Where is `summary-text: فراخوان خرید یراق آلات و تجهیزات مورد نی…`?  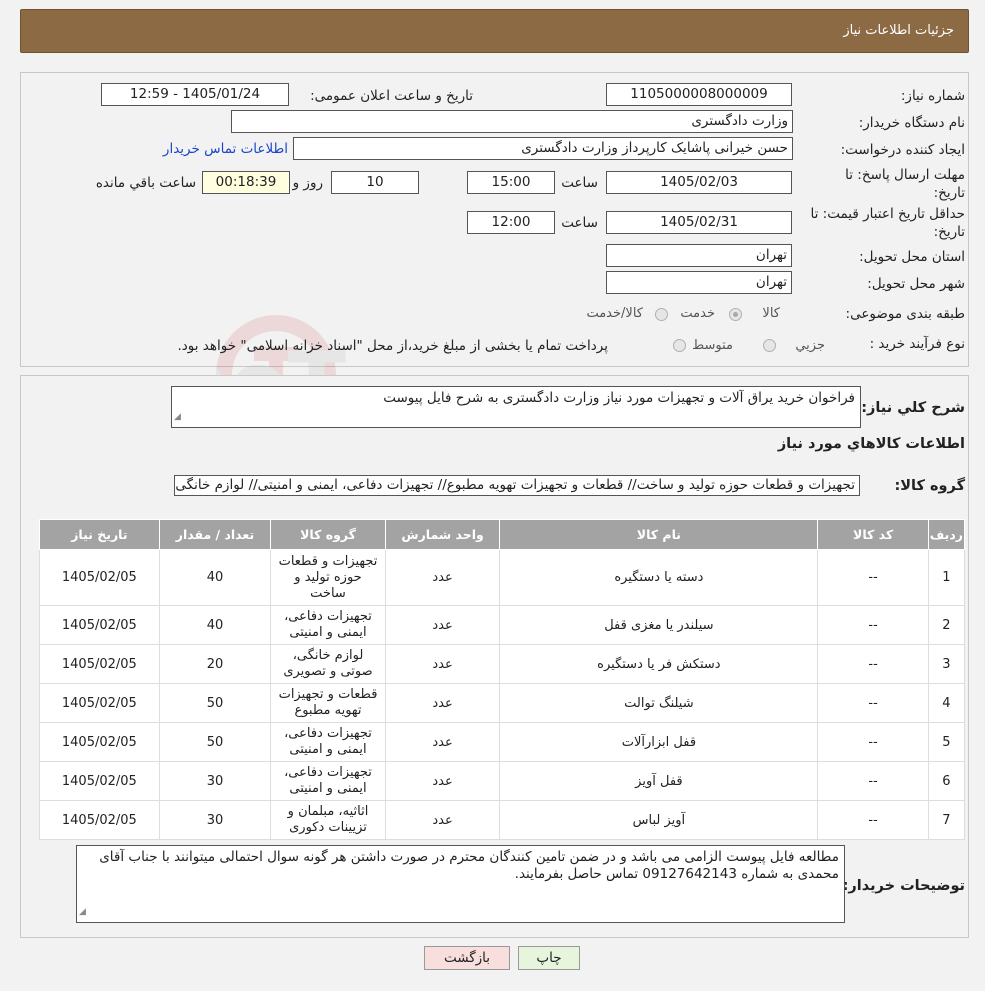
summary-text: فراخوان خرید یراق آلات و تجهیزات مورد نی… is located at coordinates (619, 398).